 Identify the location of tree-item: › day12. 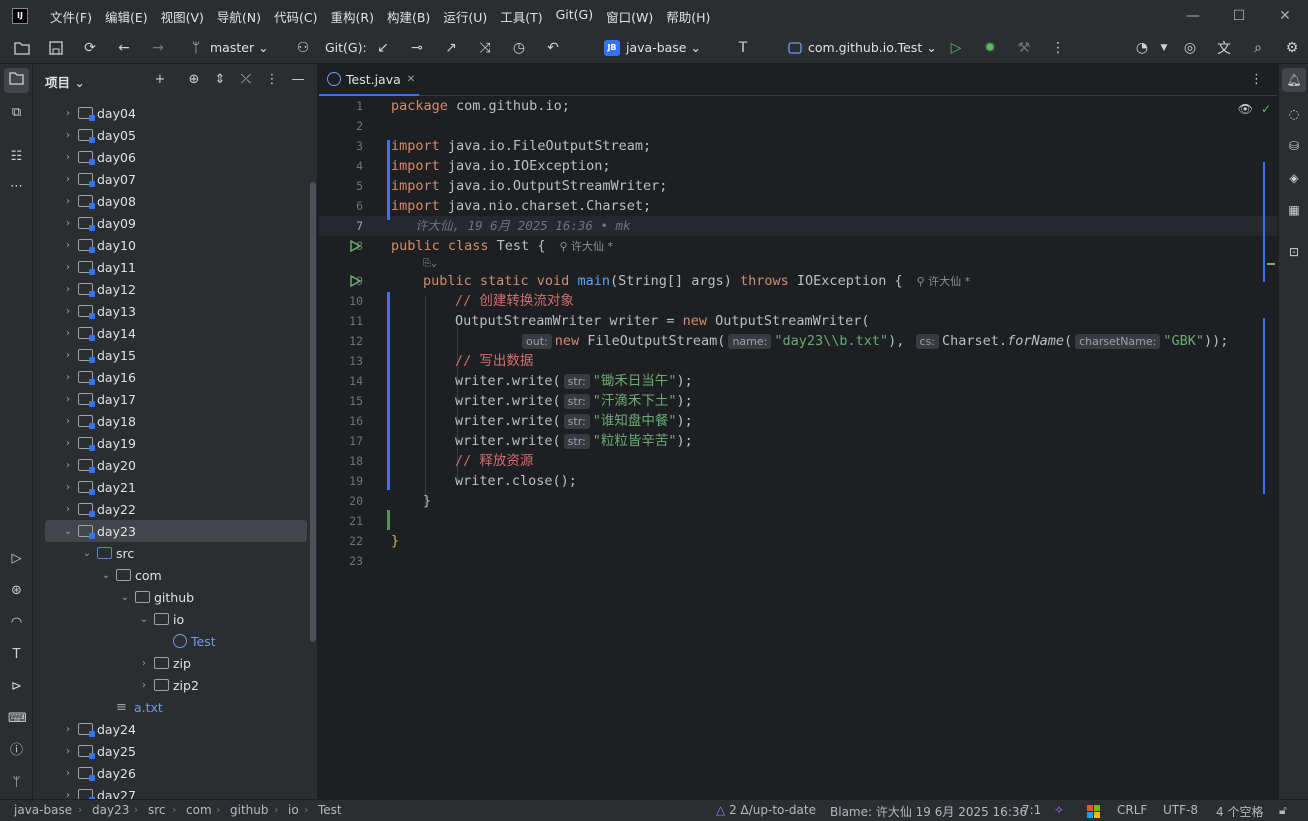
(176, 289).